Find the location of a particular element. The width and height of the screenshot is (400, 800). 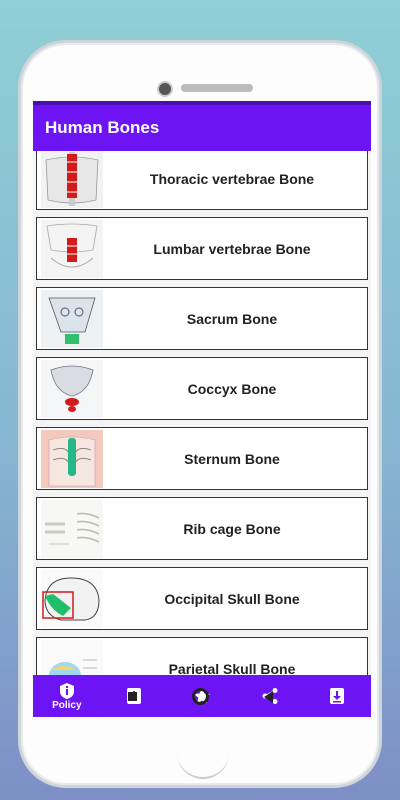

list-item: Sternum Bone is located at coordinates (202, 458).